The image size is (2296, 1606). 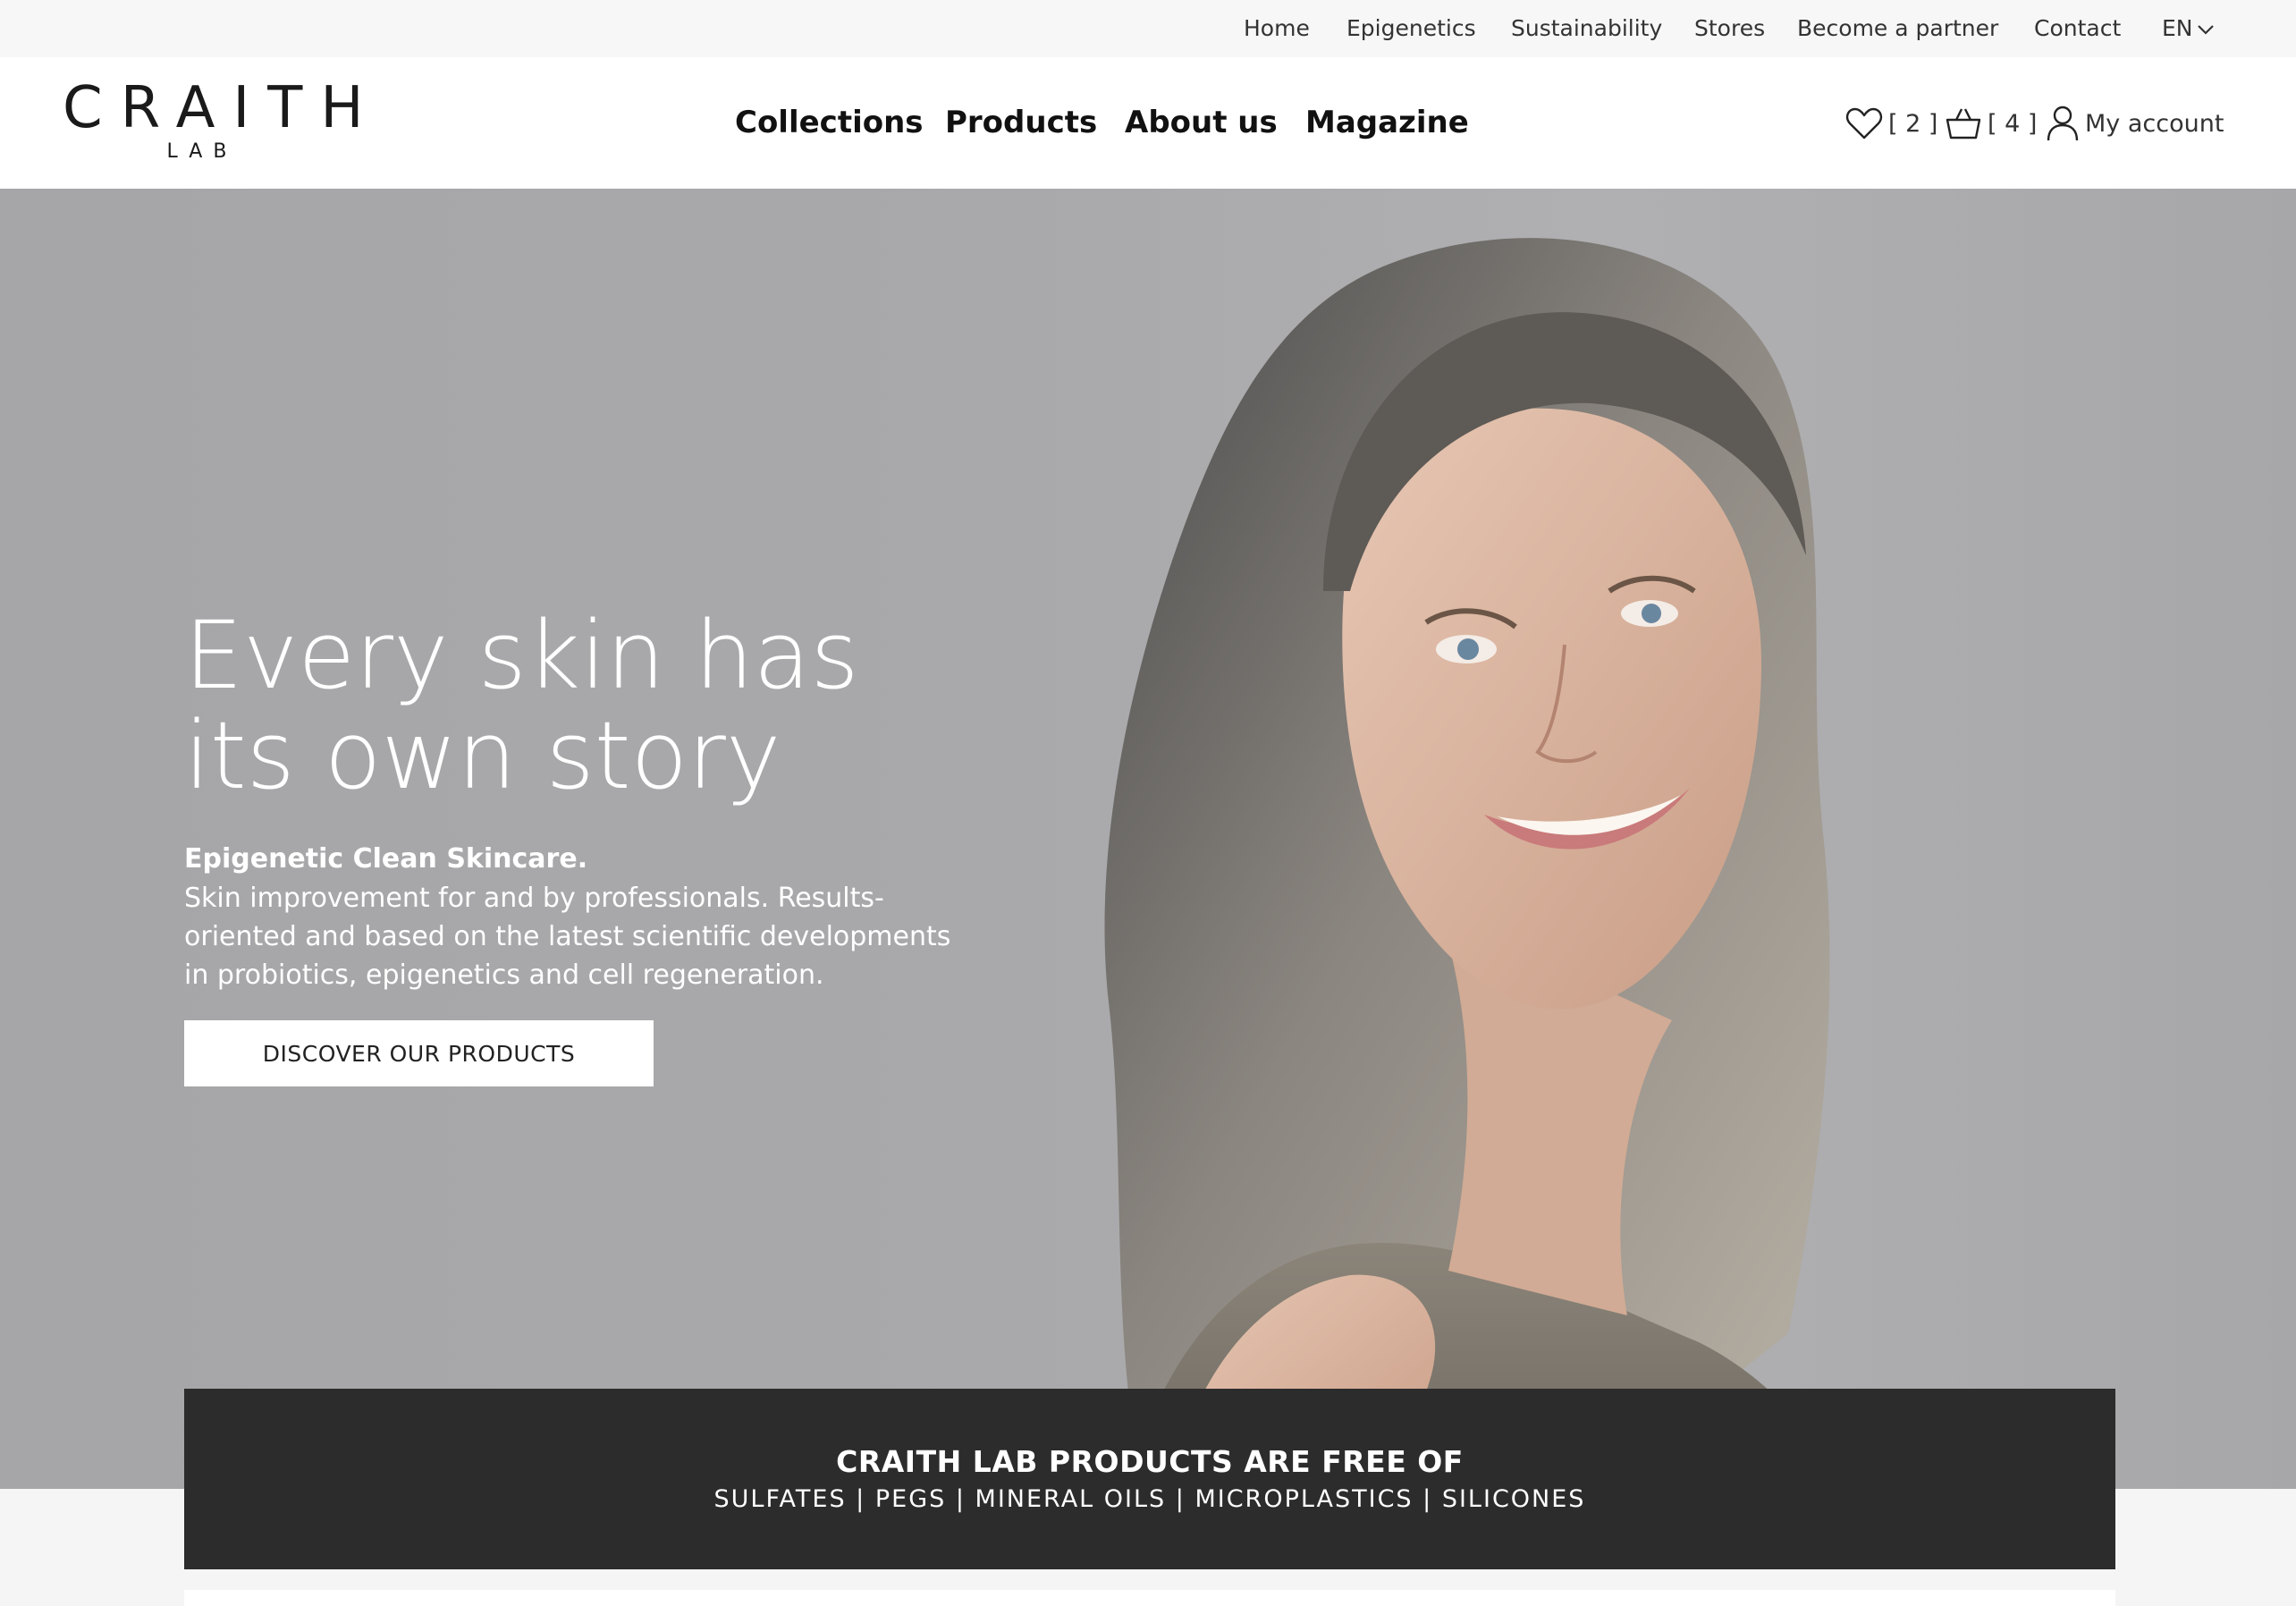 What do you see at coordinates (2013, 124) in the screenshot?
I see `cart-count: [ 4 ]` at bounding box center [2013, 124].